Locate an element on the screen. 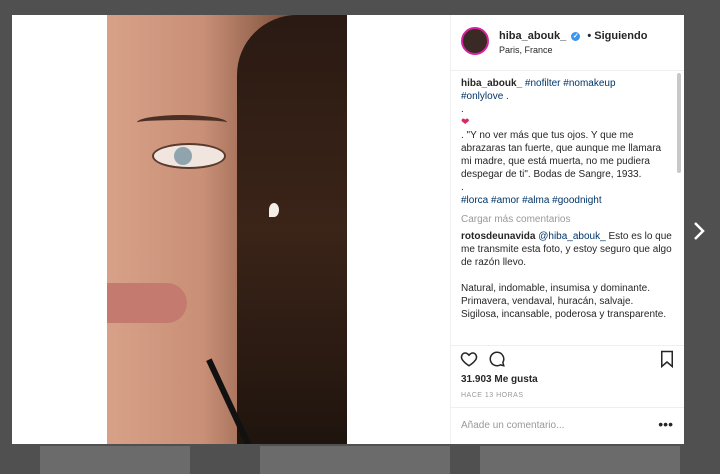 The width and height of the screenshot is (720, 474). photo-iris is located at coordinates (183, 156).